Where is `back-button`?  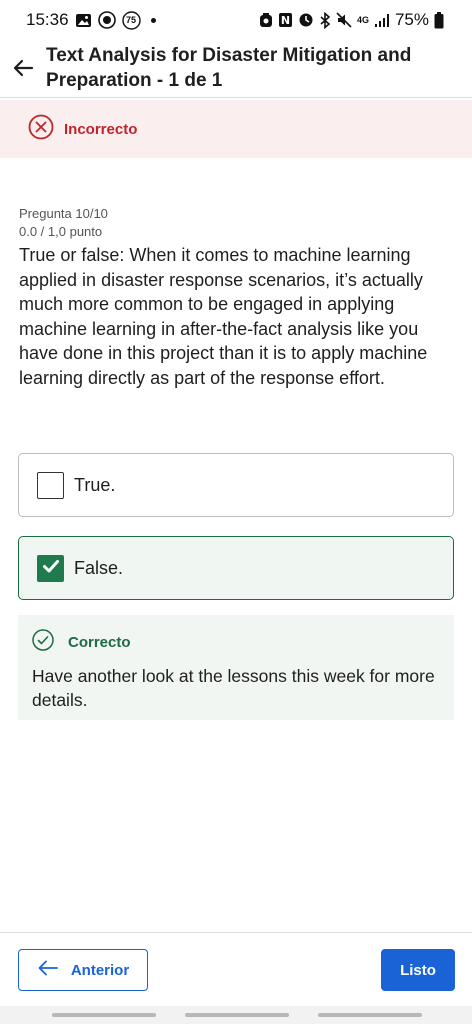
back-button is located at coordinates (23, 69).